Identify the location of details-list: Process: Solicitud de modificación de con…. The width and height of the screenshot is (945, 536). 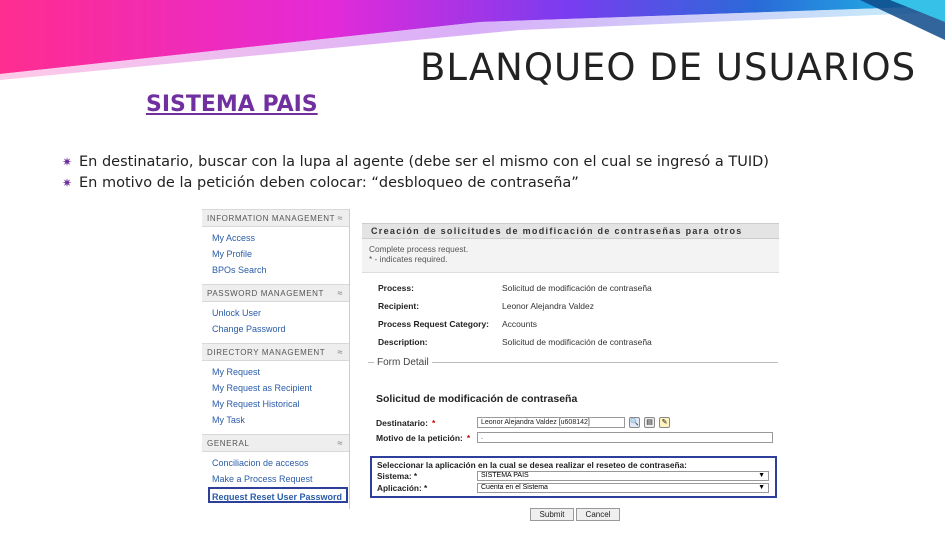
(570, 312).